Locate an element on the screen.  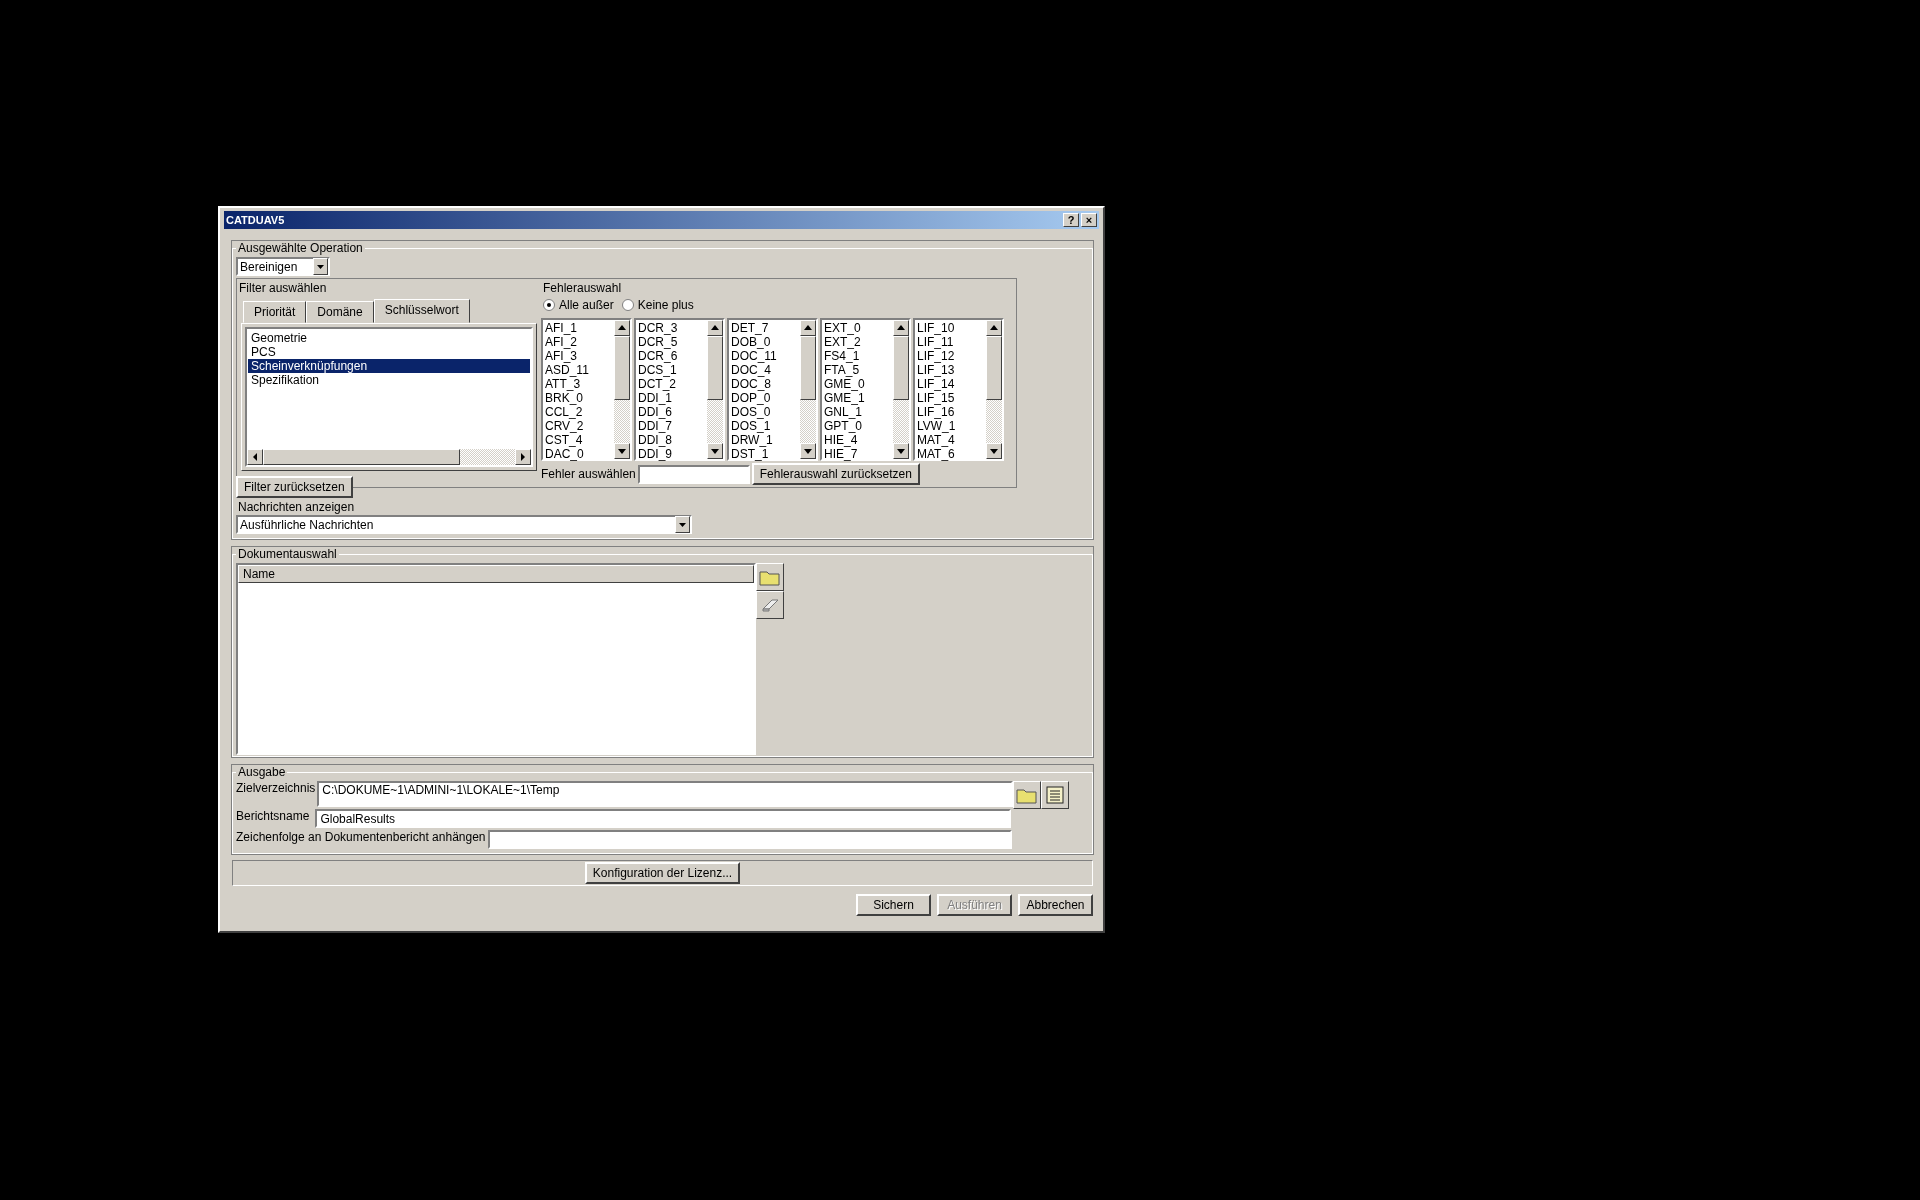
list-item: DOS_1 is located at coordinates (764, 426).